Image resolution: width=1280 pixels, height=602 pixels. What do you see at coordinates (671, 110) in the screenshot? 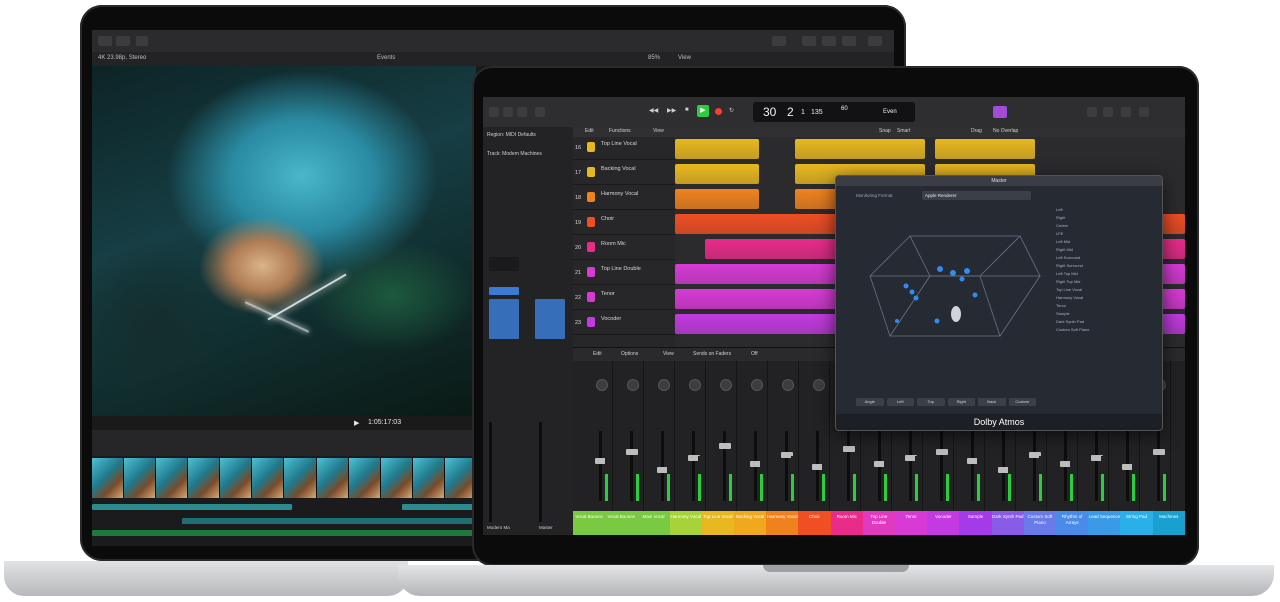
I see `fast-forward-icon: ▶▶` at bounding box center [671, 110].